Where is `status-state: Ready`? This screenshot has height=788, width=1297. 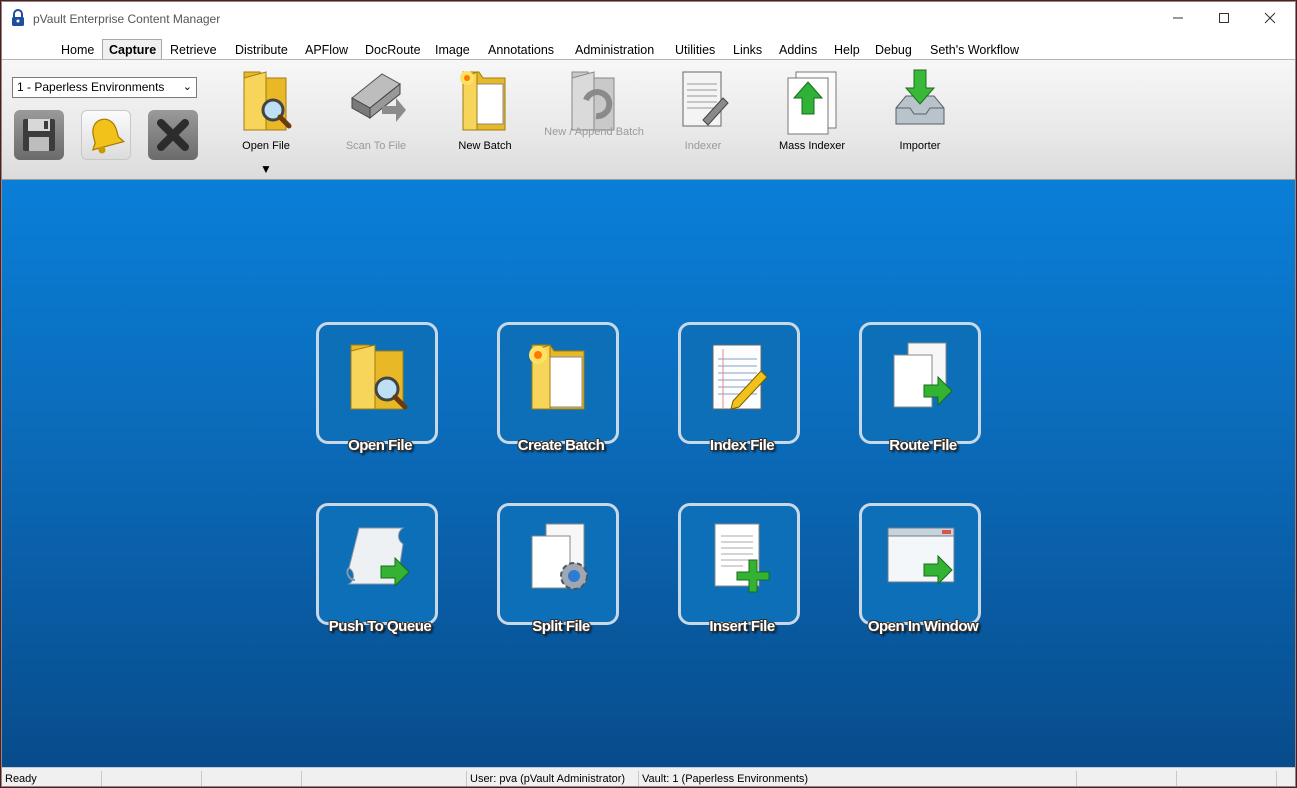
status-state: Ready is located at coordinates (52, 778).